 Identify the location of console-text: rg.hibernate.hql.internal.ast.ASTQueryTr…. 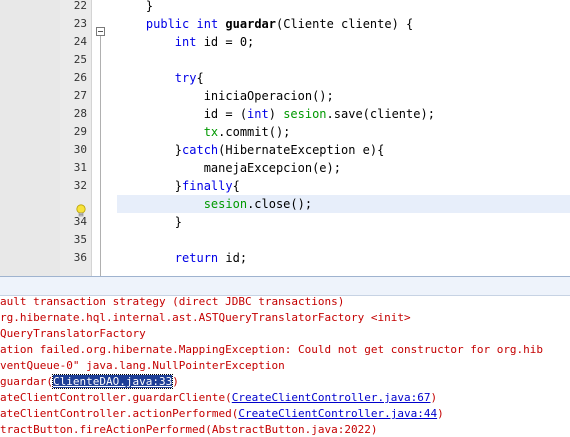
(205, 317).